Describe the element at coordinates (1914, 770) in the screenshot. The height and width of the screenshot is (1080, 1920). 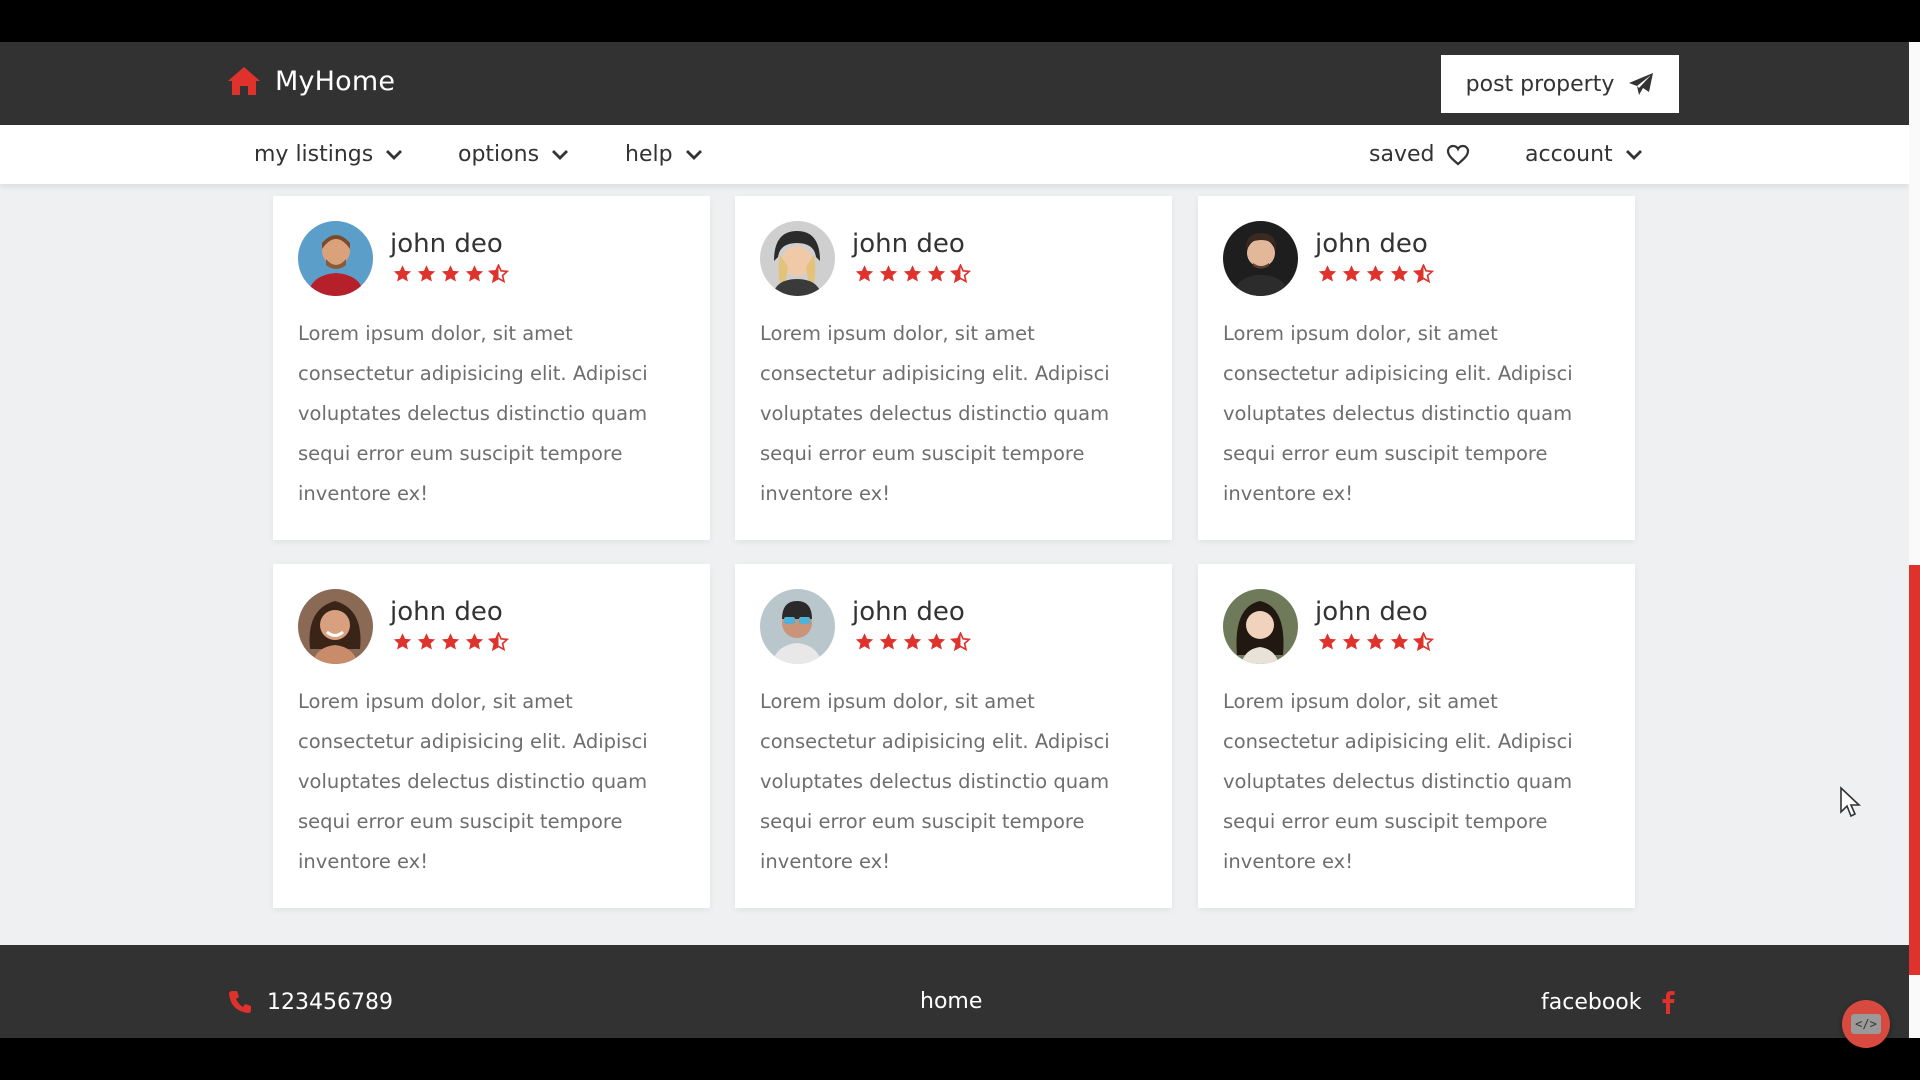
I see `scrollbar-thumb` at that location.